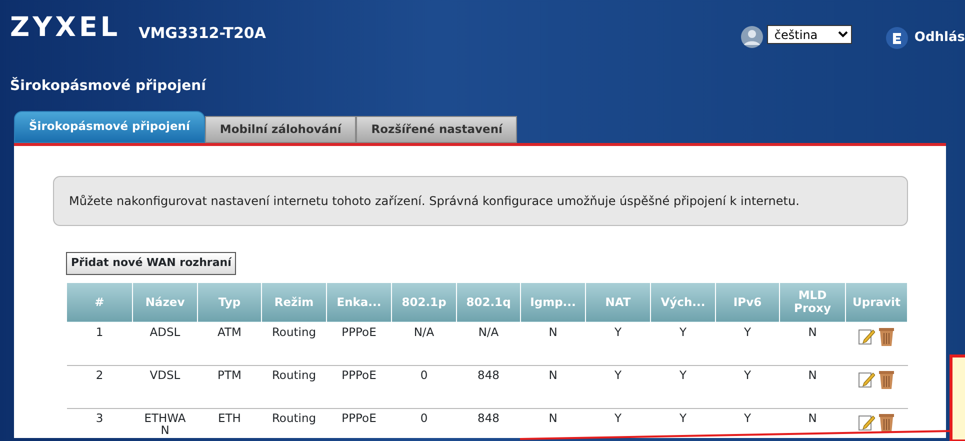  I want to click on column-header: 802.1p, so click(424, 302).